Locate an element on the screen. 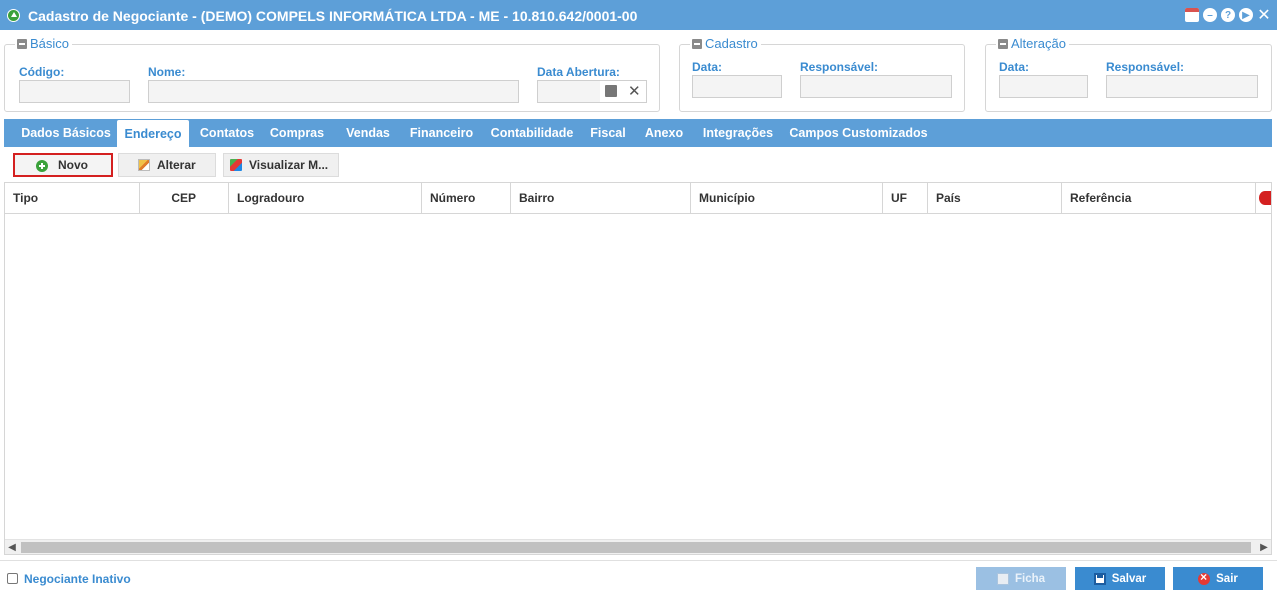 This screenshot has height=596, width=1277. column-header: Bairro is located at coordinates (601, 198).